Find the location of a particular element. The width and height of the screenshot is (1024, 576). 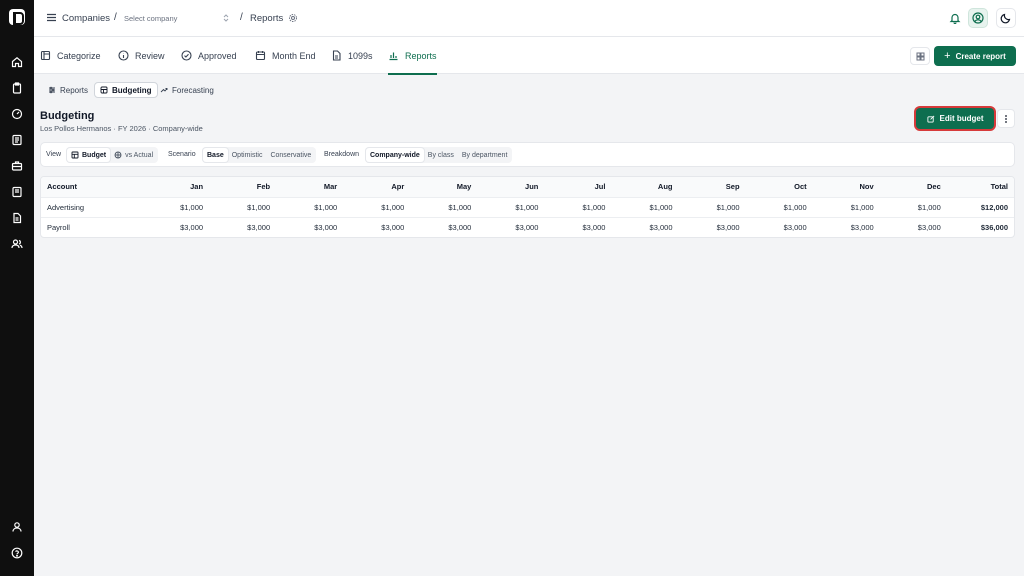

bell-icon is located at coordinates (955, 18).